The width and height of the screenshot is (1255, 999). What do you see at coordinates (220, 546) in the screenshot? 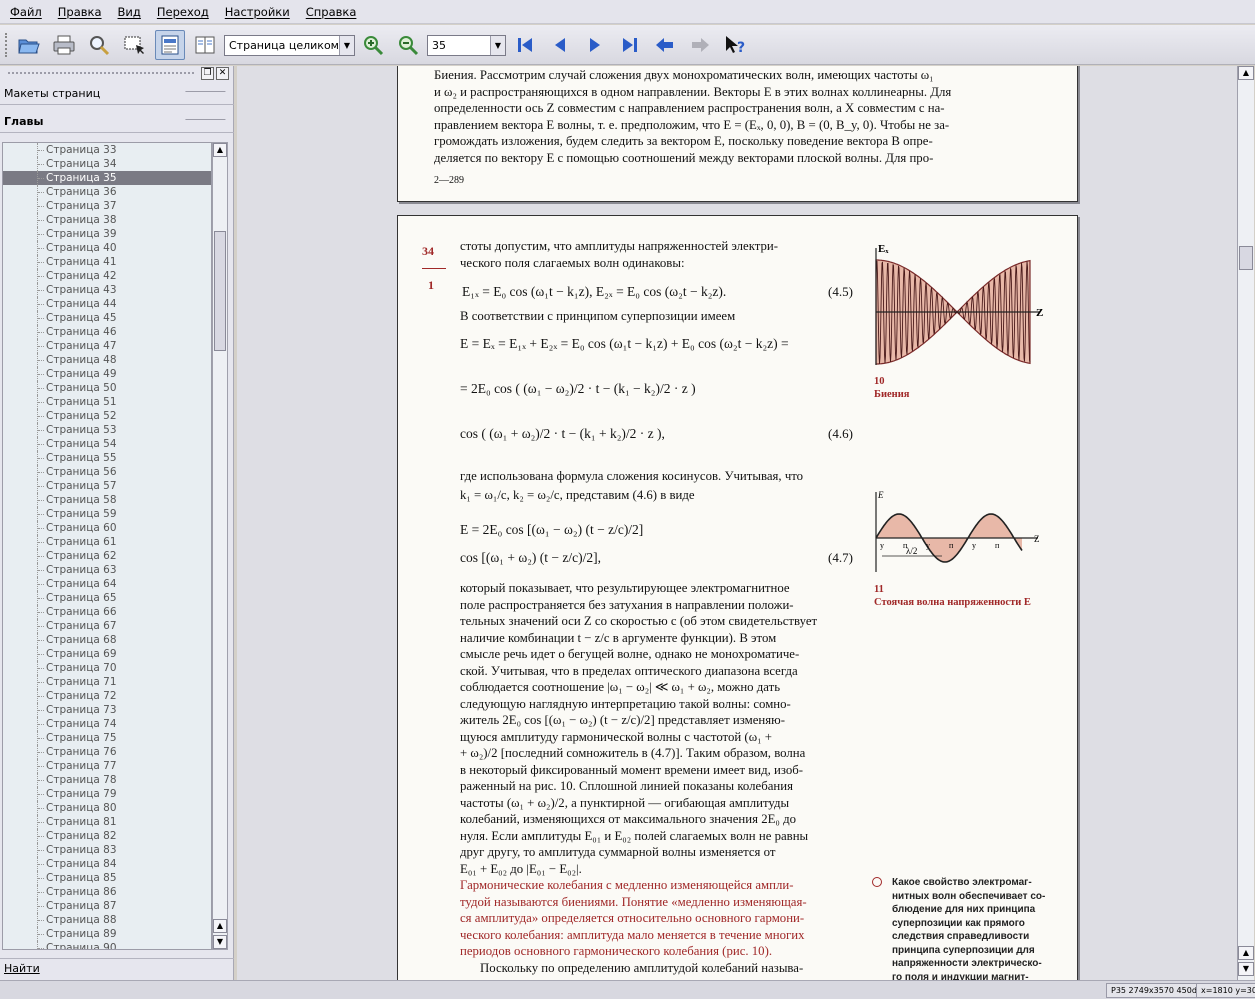
I see `tree-scrollbar: ▲ ▲ ▼` at bounding box center [220, 546].